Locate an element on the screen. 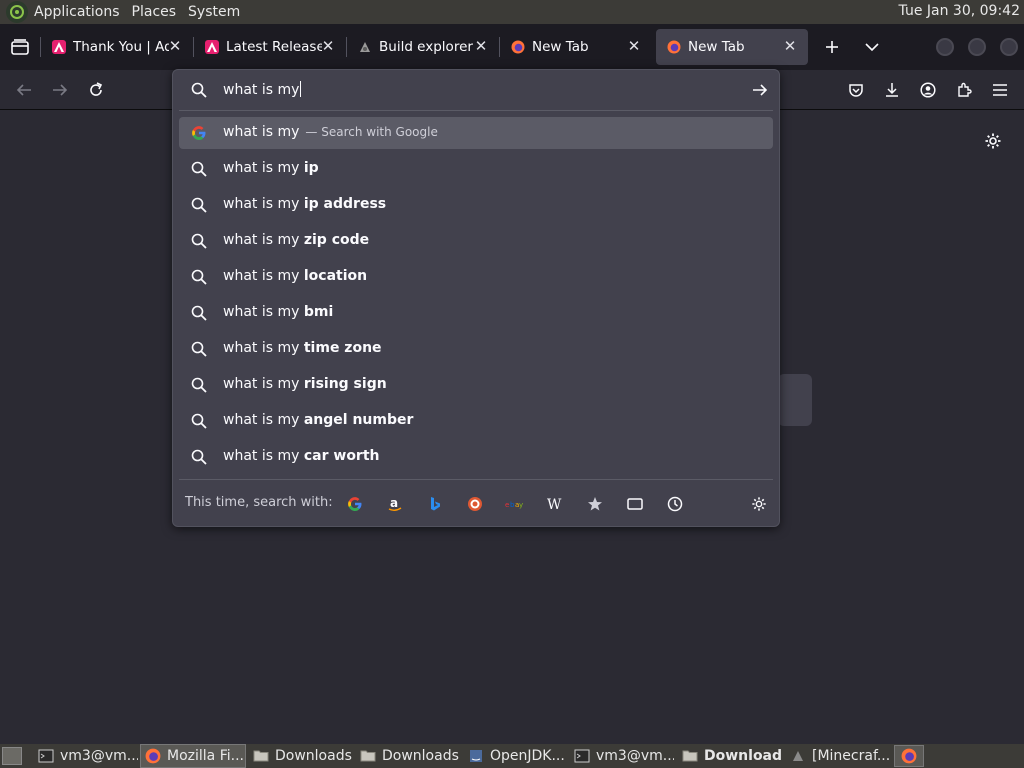  adobe-icon is located at coordinates (212, 47).